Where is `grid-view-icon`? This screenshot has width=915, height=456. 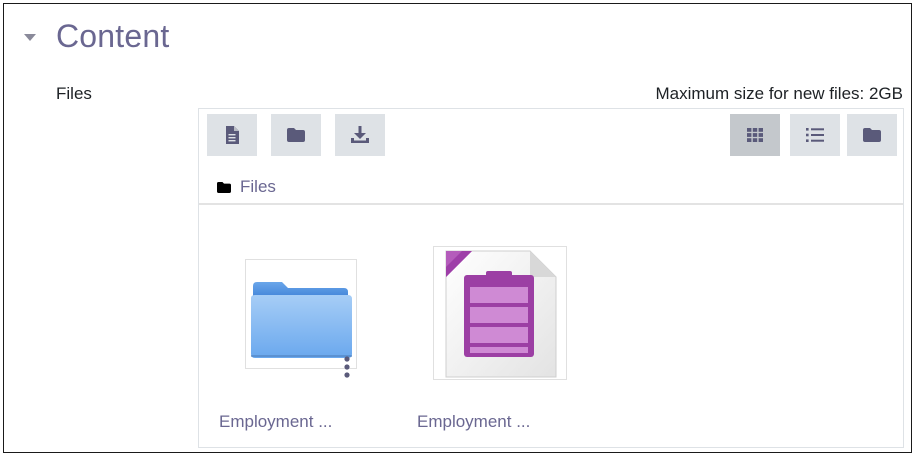 grid-view-icon is located at coordinates (755, 135).